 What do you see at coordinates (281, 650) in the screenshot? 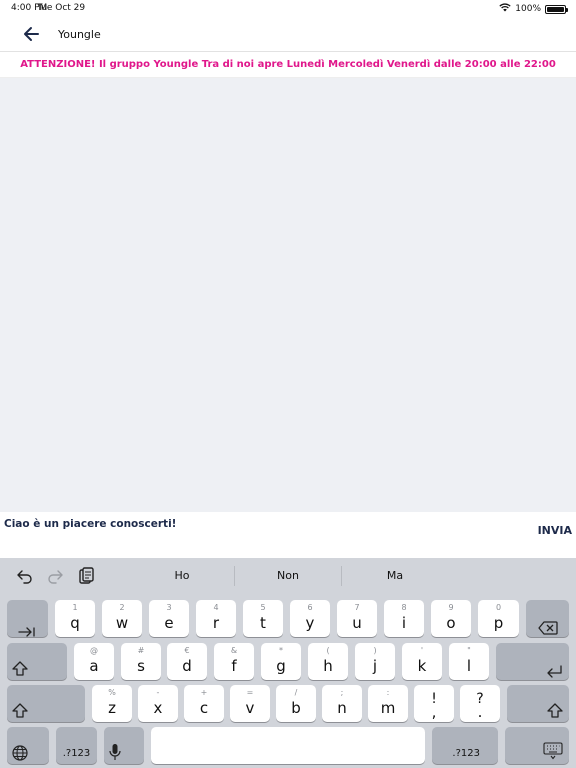
I see `key-alt: *` at bounding box center [281, 650].